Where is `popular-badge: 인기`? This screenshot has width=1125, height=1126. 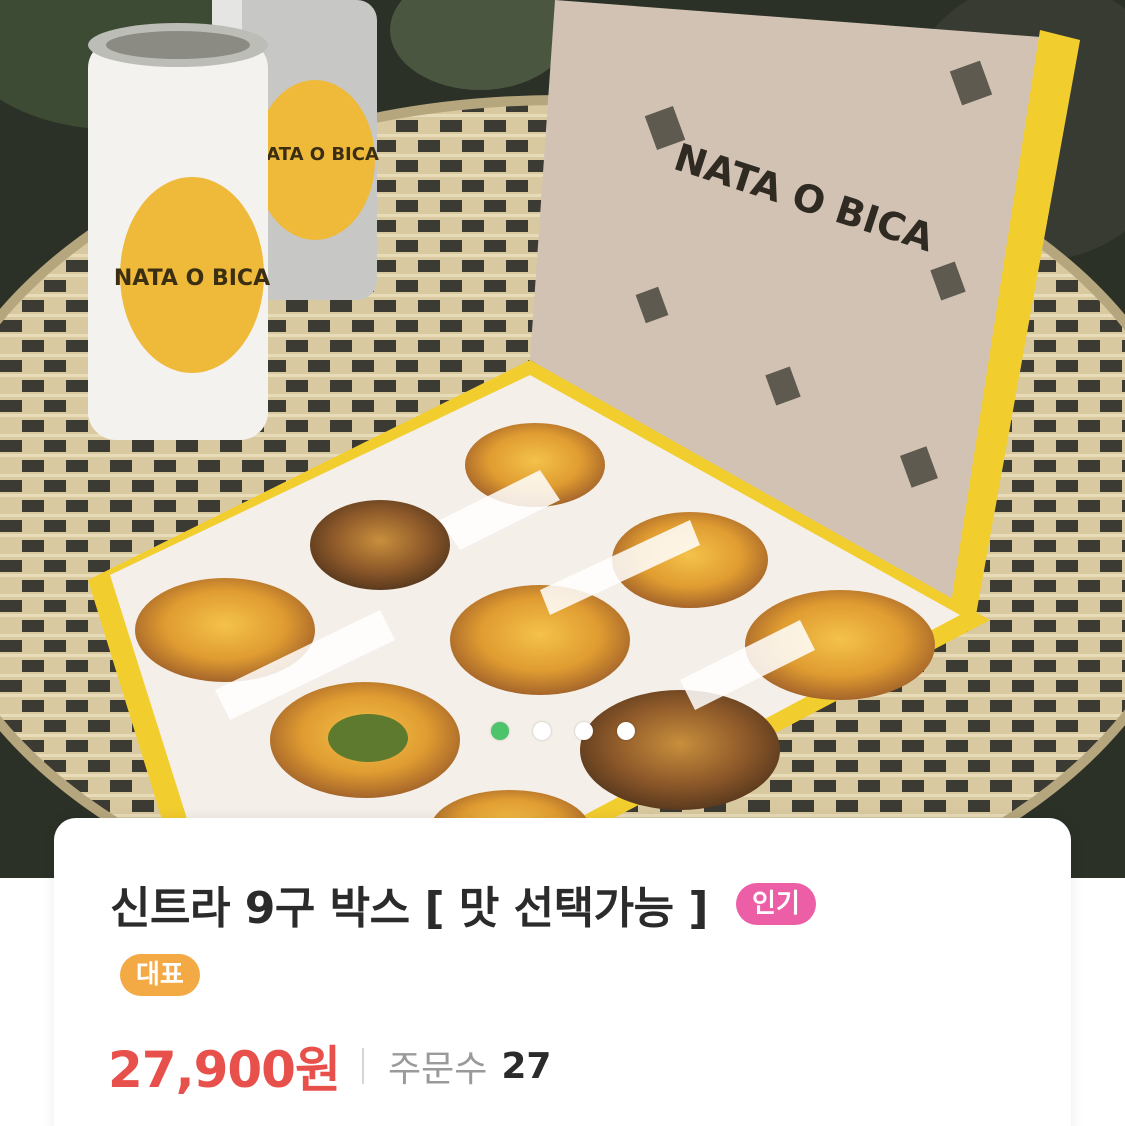
popular-badge: 인기 is located at coordinates (776, 904).